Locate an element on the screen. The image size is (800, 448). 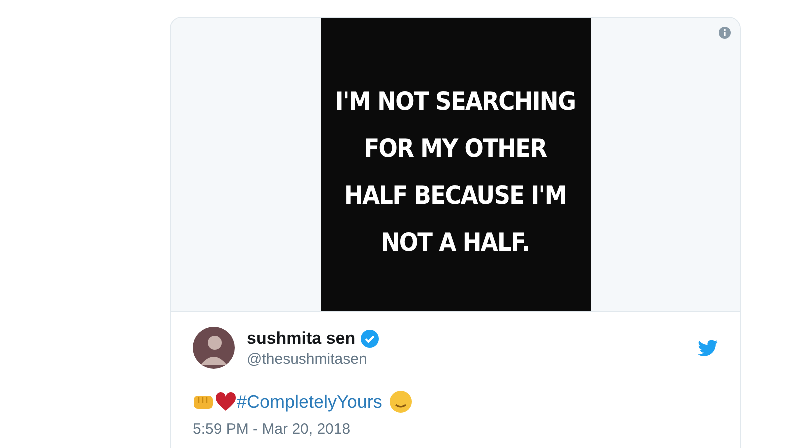
quote-line: NOT A HALF. is located at coordinates (455, 243).